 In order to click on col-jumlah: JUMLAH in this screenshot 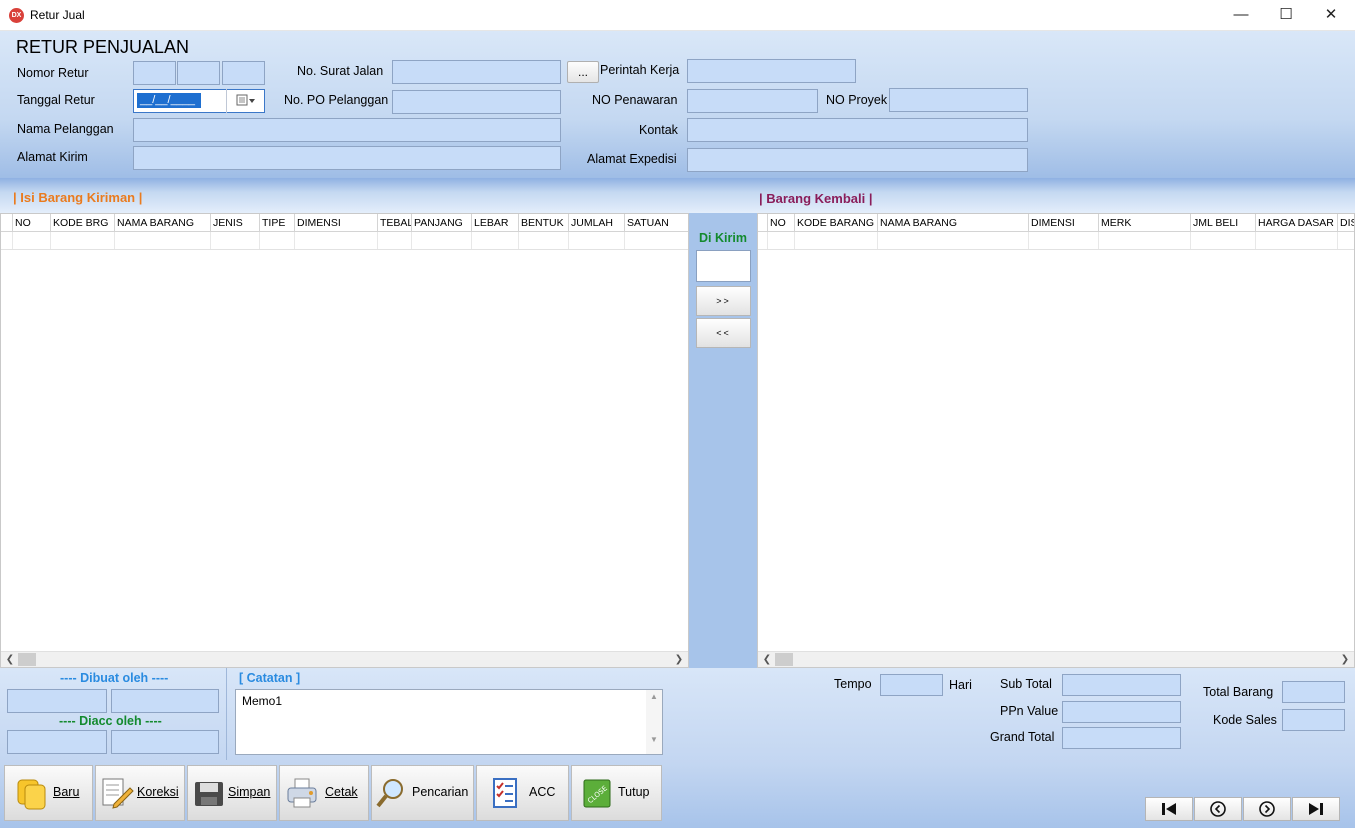, I will do `click(597, 223)`.